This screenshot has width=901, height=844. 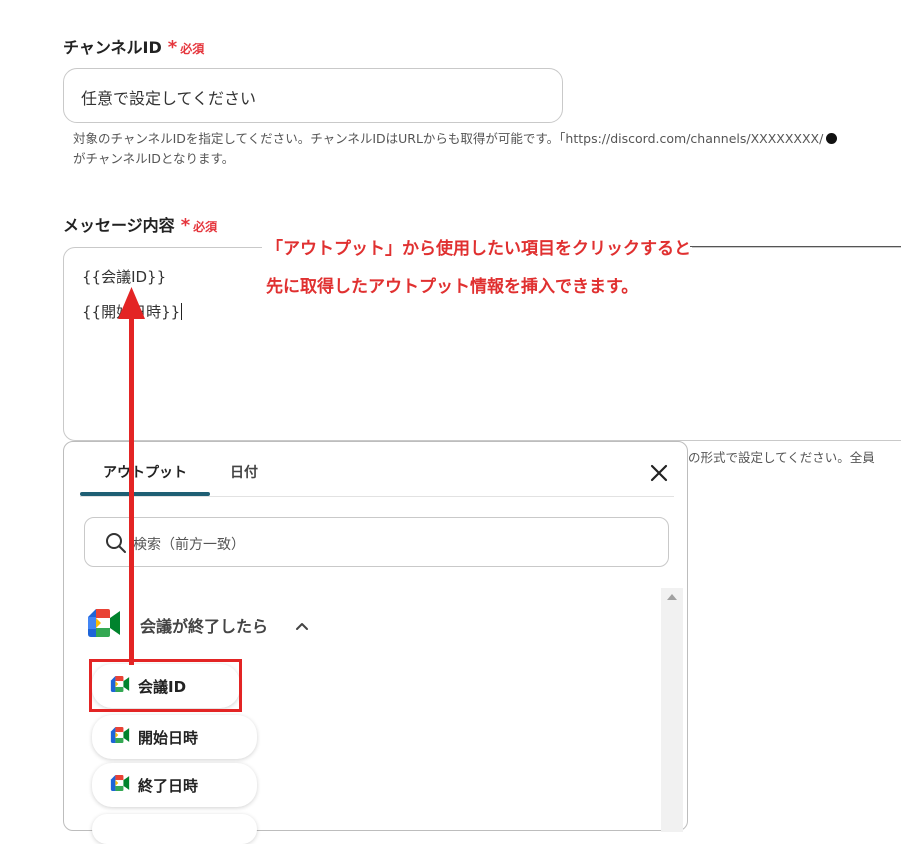 What do you see at coordinates (376, 542) in the screenshot?
I see `search-input: 検索（前方一致）` at bounding box center [376, 542].